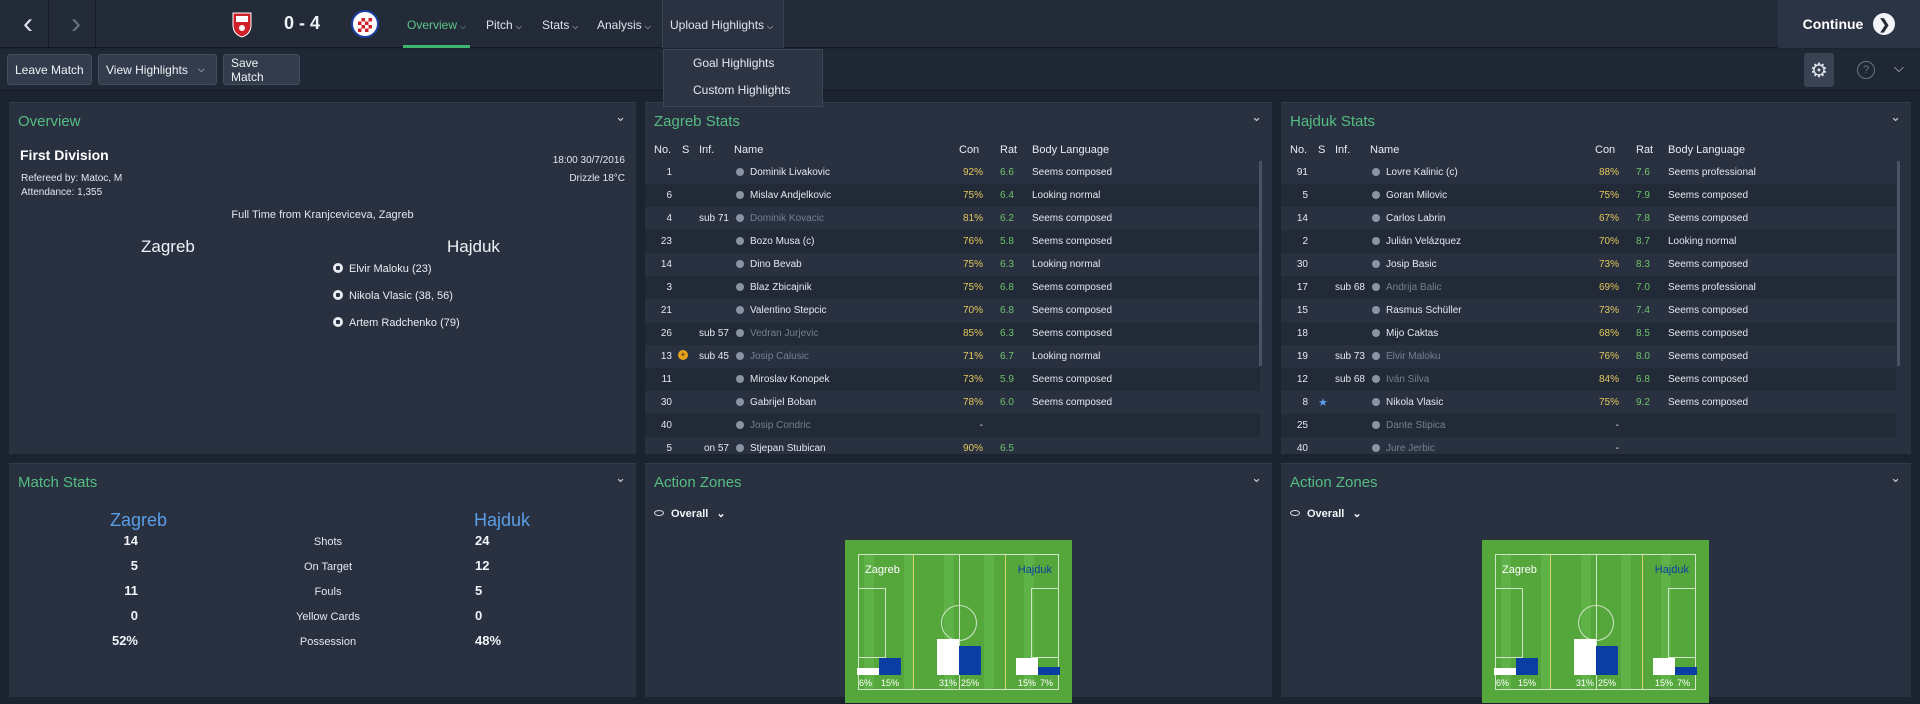  What do you see at coordinates (1588, 195) in the screenshot?
I see `table-row: 5 Goran Milovic 75% 7.9 Seems composed` at bounding box center [1588, 195].